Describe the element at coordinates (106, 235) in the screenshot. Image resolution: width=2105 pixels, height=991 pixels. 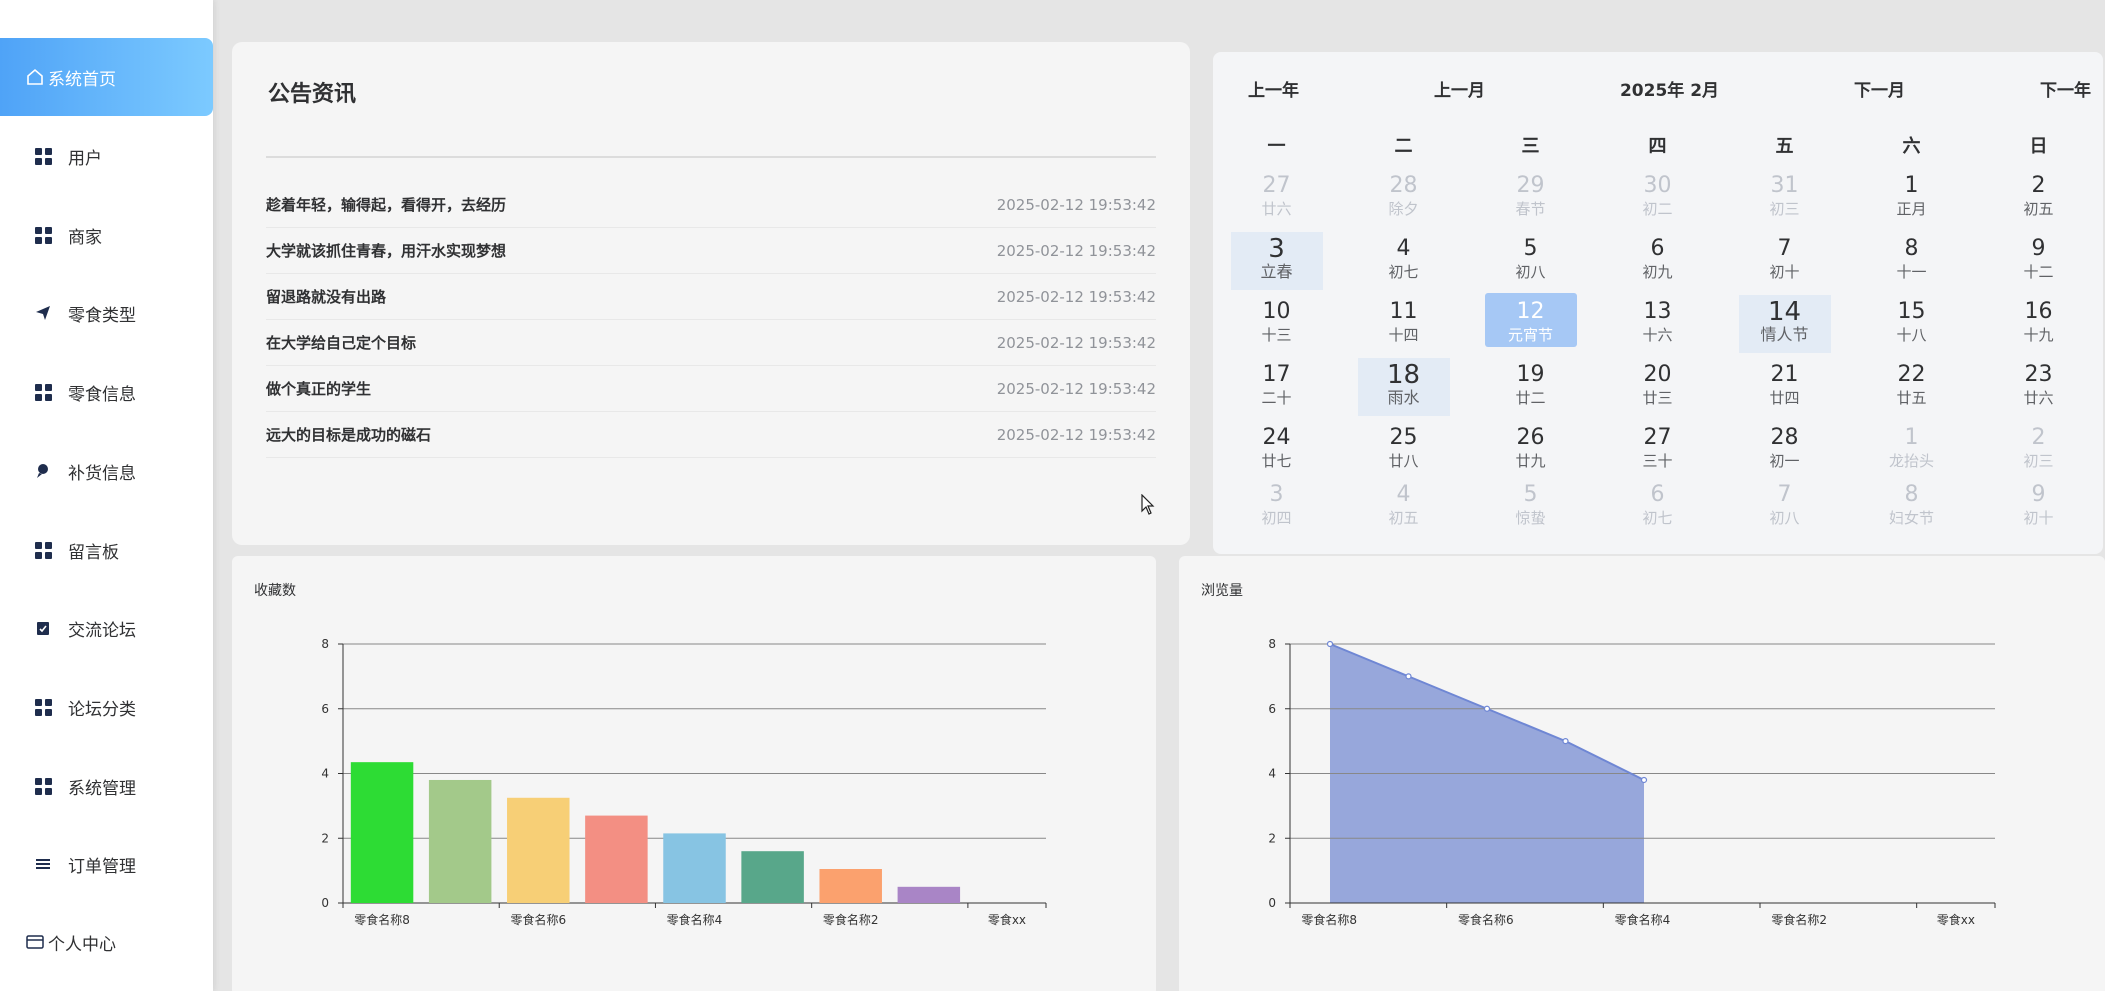
I see `sidebar-item-3: 商家` at that location.